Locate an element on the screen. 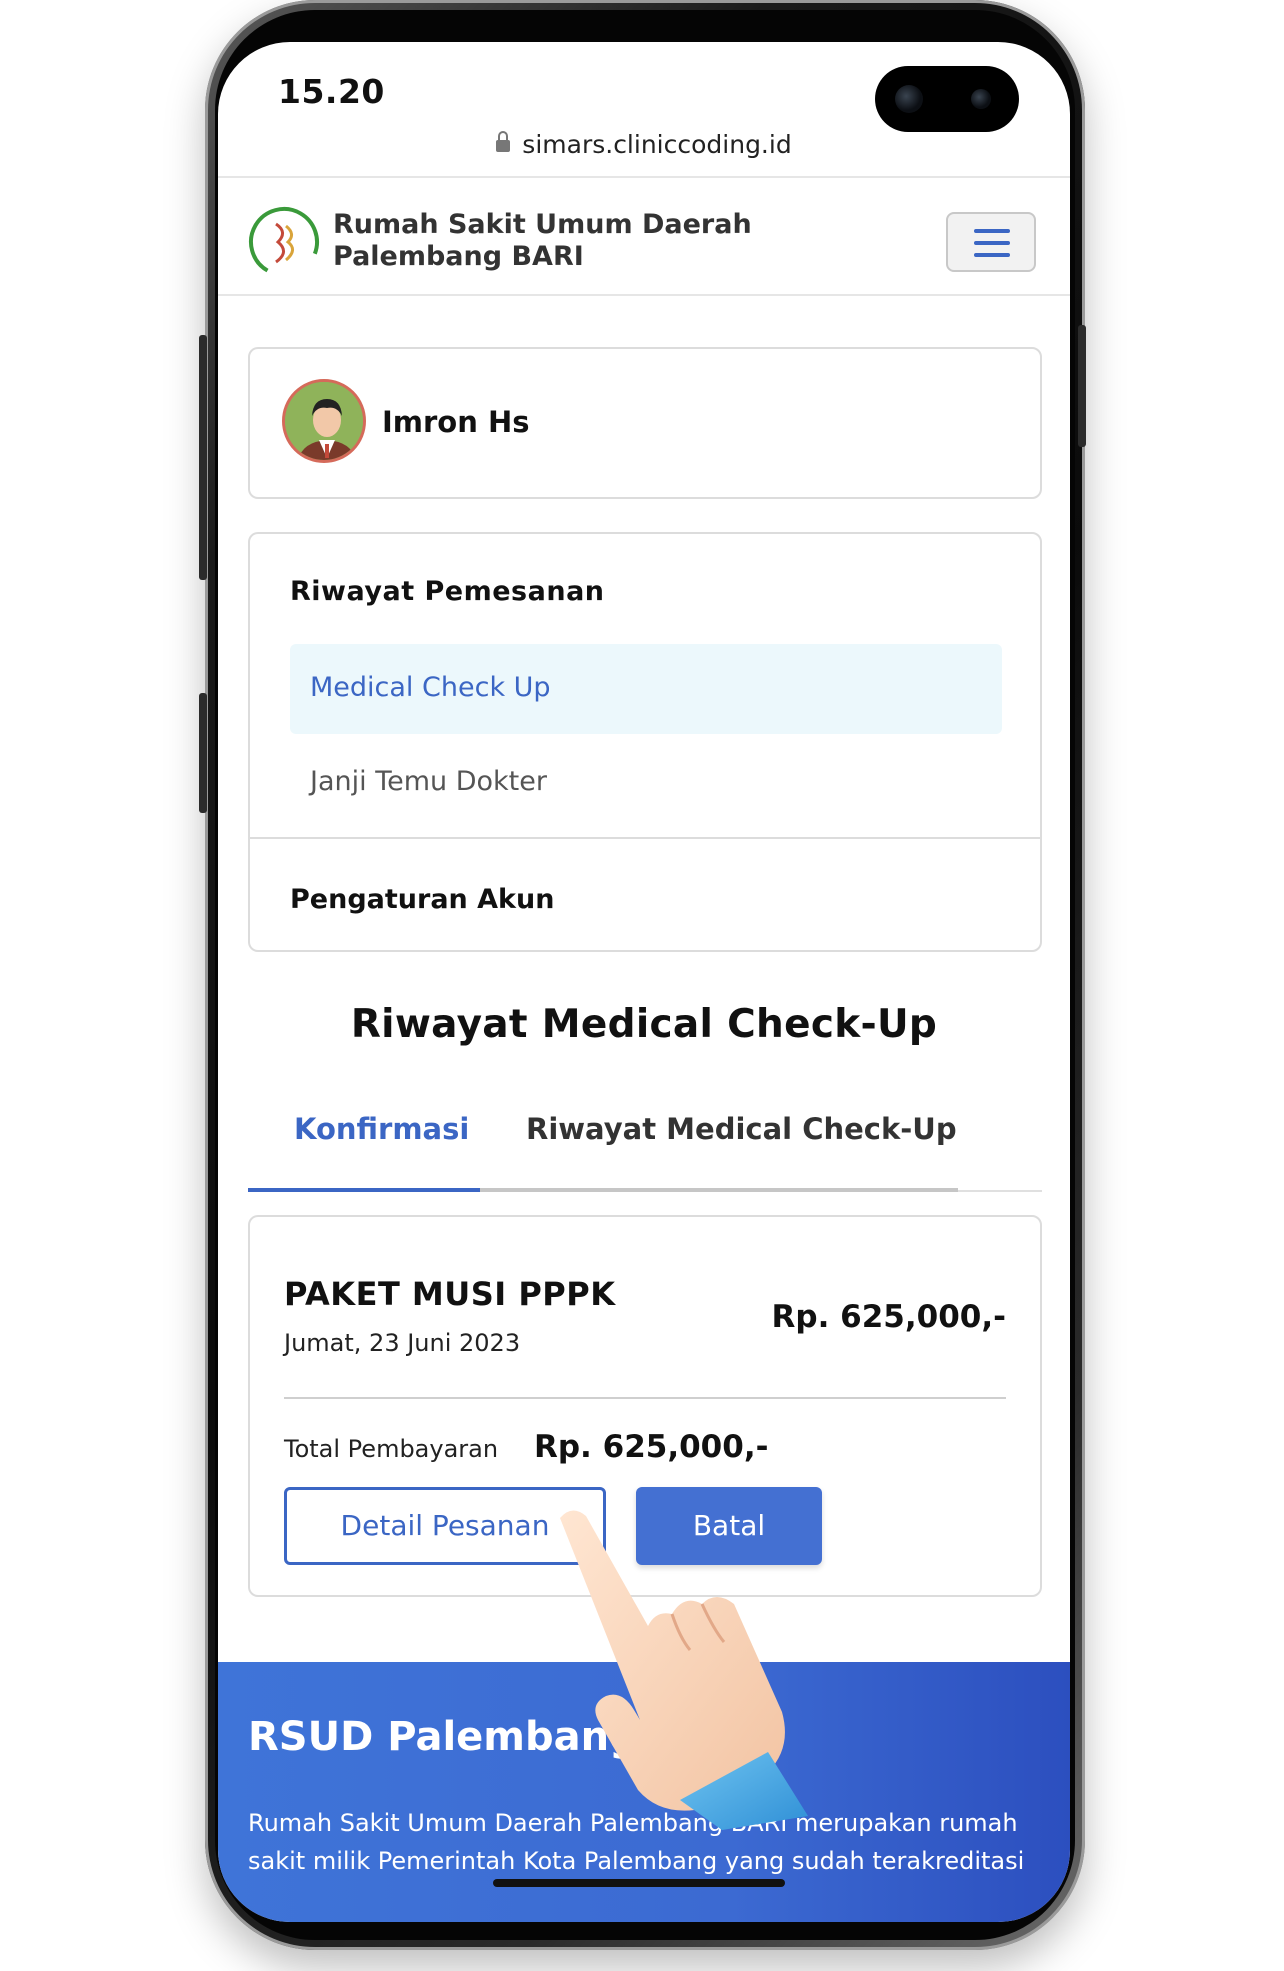  tab-bar: Konfirmasi Riwayat Medical Check-Up is located at coordinates (645, 1152).